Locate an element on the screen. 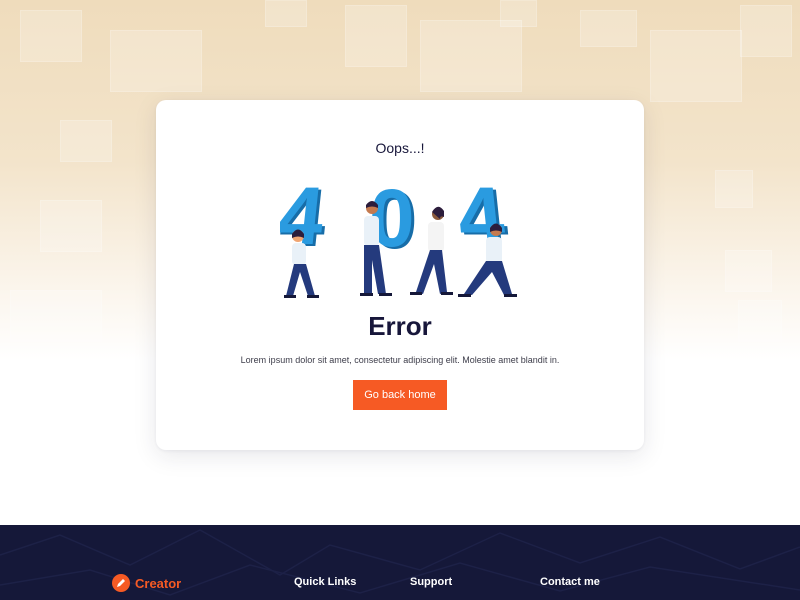 This screenshot has width=800, height=600. footer: Creator Quick Links Support Contact me is located at coordinates (400, 562).